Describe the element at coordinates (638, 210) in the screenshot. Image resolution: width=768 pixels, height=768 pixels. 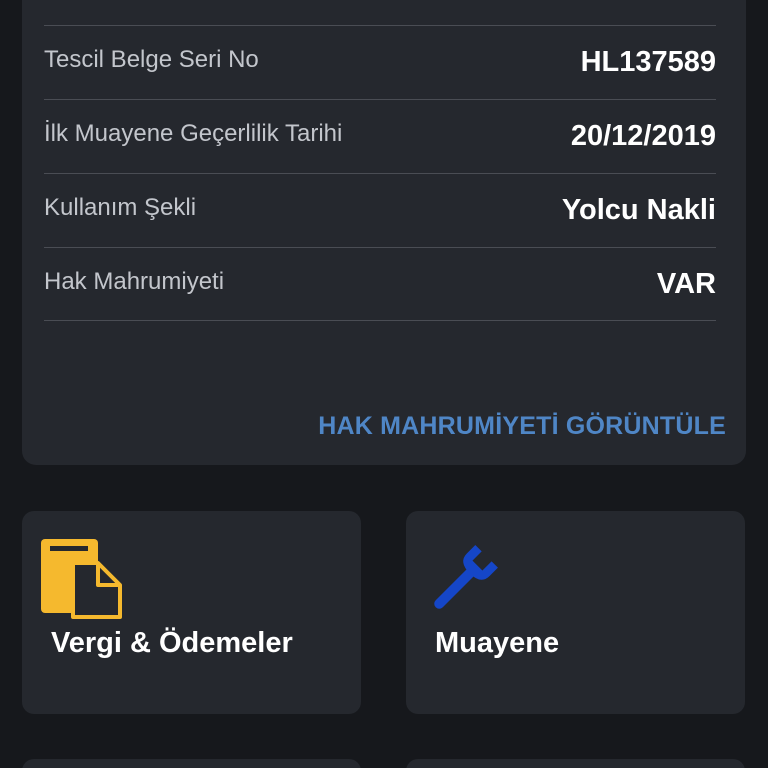
I see `info-row-value: Yolcu Nakli` at that location.